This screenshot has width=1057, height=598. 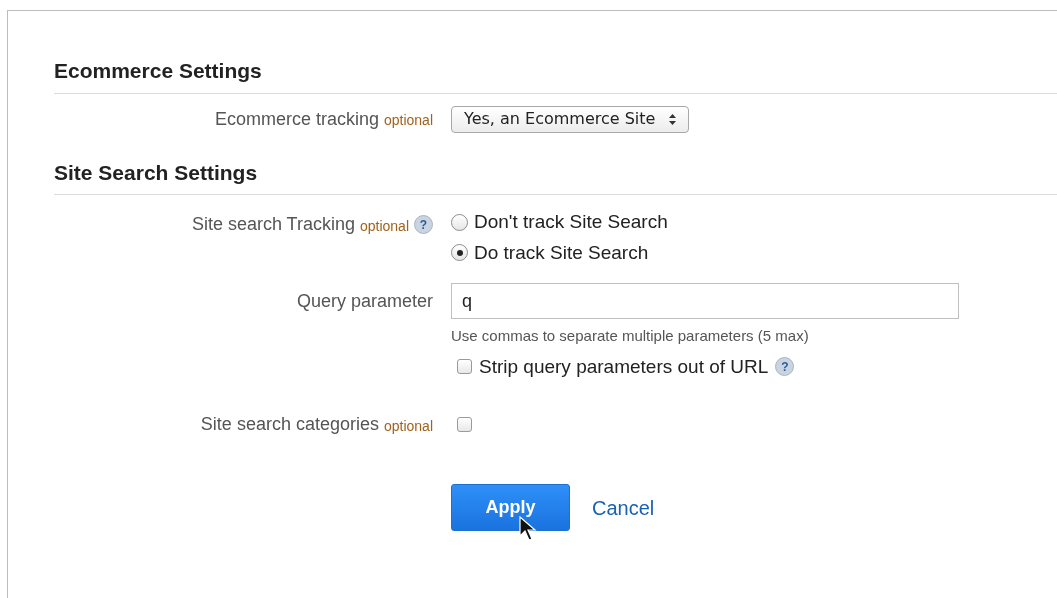 I want to click on field-label: Site search categories, so click(x=289, y=424).